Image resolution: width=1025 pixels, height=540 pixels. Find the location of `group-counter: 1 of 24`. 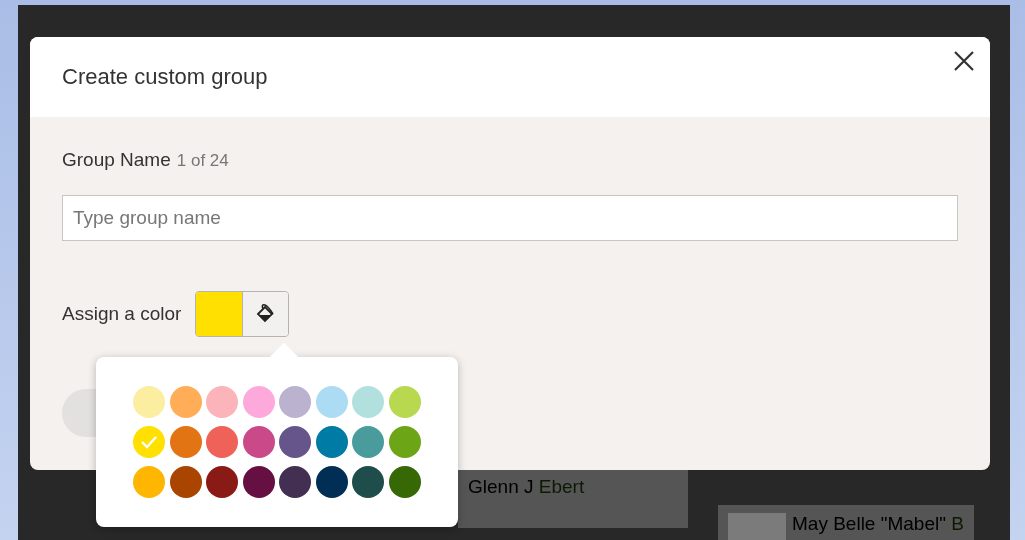

group-counter: 1 of 24 is located at coordinates (202, 161).